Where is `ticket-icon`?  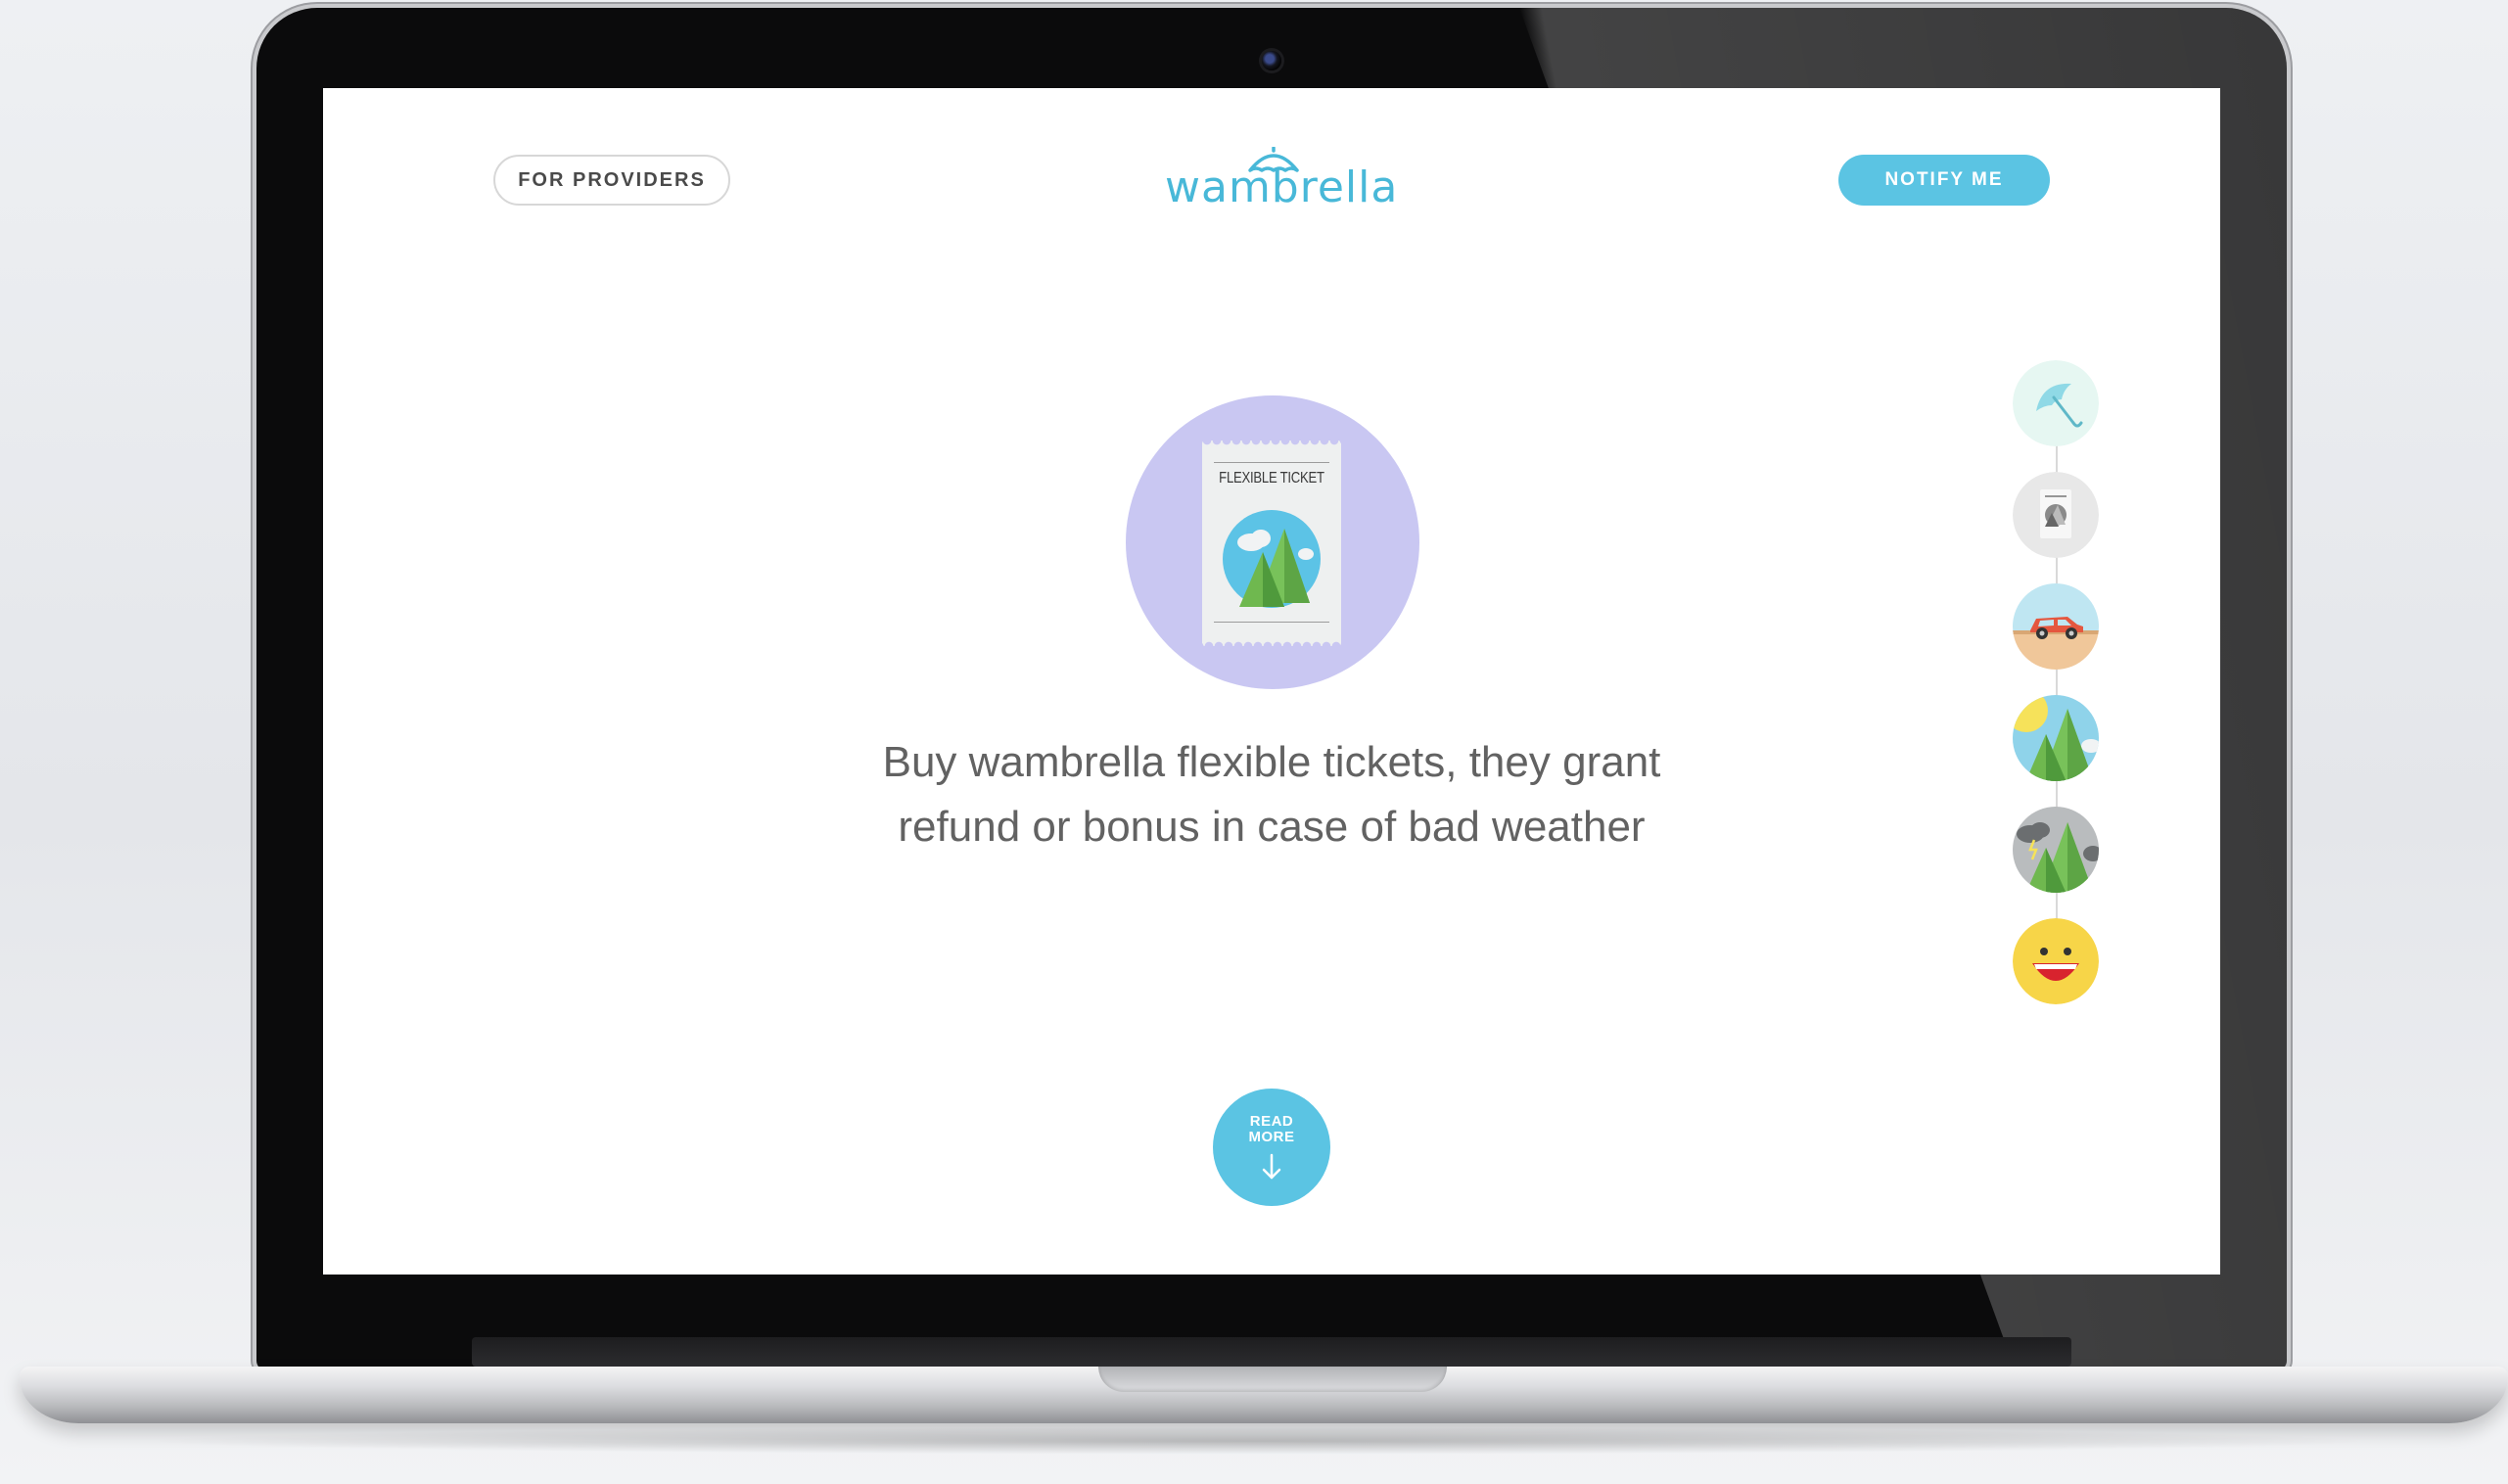
ticket-icon is located at coordinates (2056, 515).